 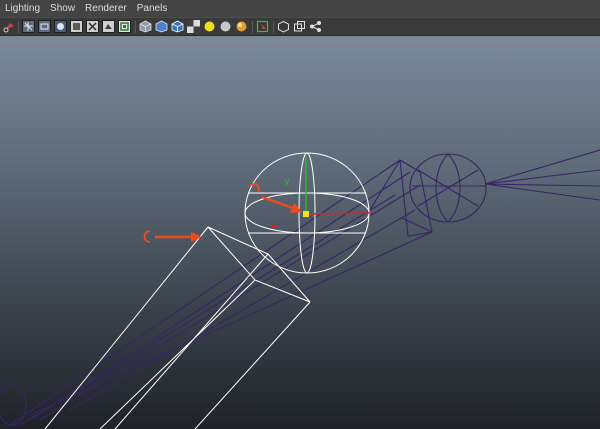 I want to click on menu-panels: Panels, so click(x=153, y=8).